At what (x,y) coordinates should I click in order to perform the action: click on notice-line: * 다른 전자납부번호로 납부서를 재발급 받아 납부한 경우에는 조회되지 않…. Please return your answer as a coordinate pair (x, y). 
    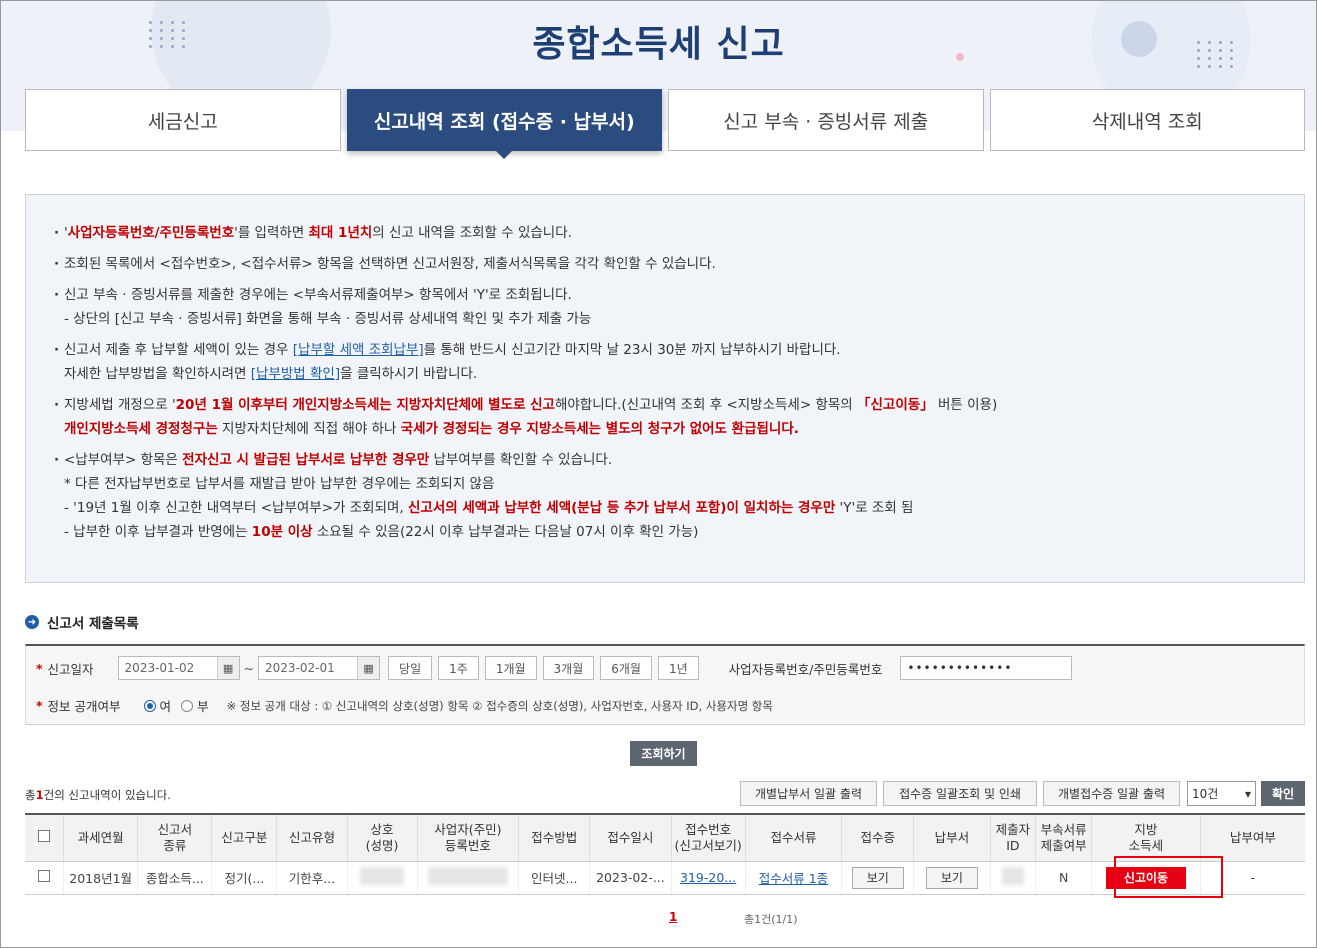
    Looking at the image, I should click on (279, 484).